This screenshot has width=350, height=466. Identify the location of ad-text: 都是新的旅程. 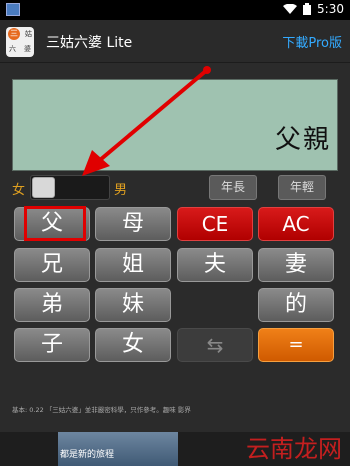
(87, 453).